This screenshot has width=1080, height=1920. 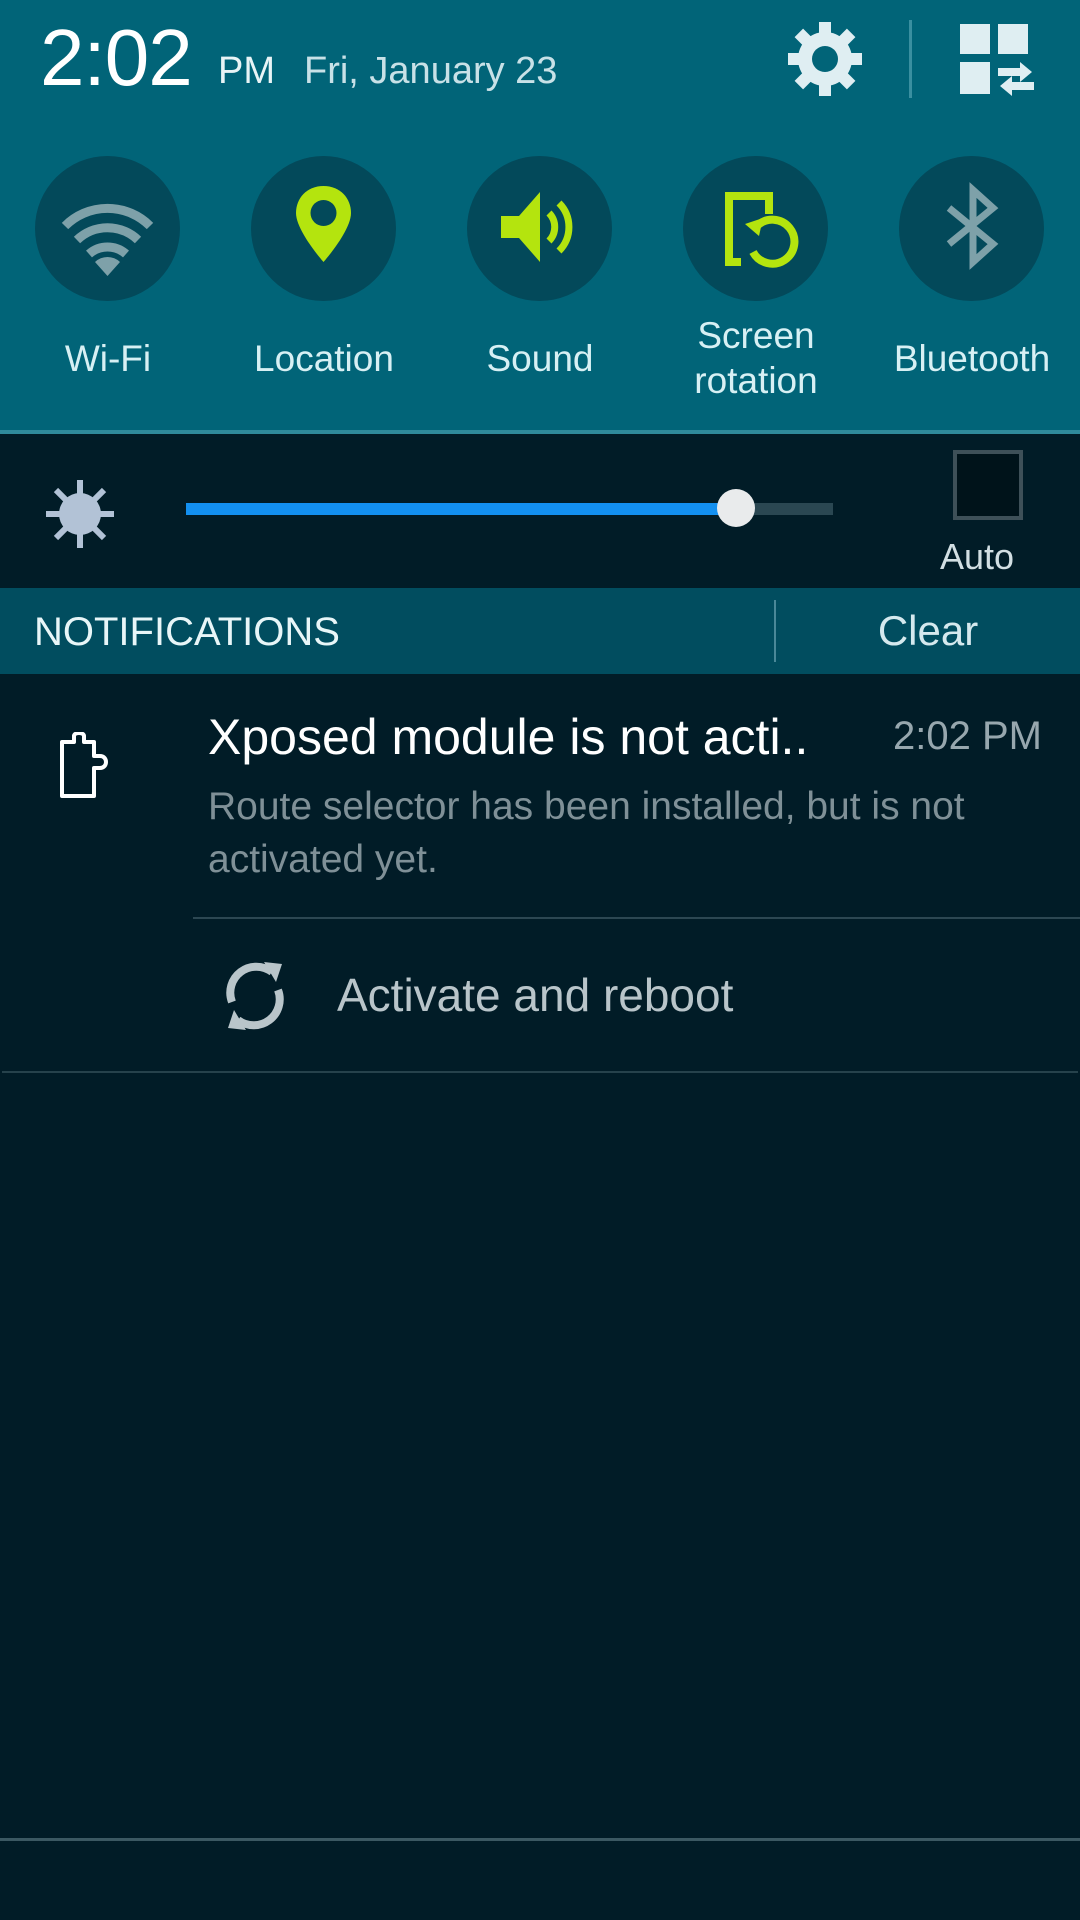 I want to click on activate-and-reboot-button: Activate and reboot, so click(x=540, y=995).